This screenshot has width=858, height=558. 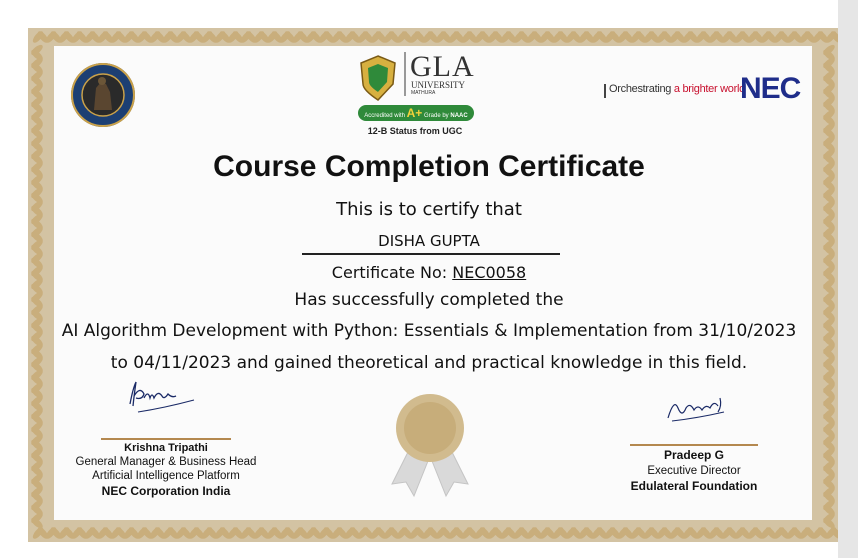 What do you see at coordinates (166, 439) in the screenshot?
I see `left-signature-rule` at bounding box center [166, 439].